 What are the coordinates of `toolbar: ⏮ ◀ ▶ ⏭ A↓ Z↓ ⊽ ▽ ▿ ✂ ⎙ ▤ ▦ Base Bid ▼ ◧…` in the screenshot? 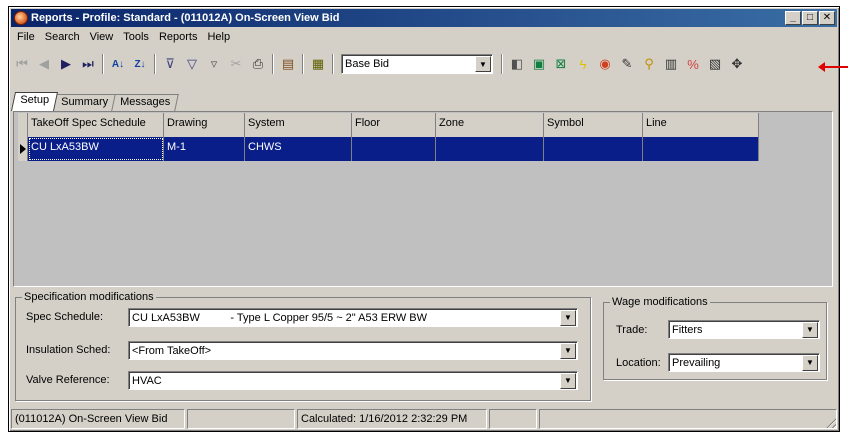 It's located at (424, 64).